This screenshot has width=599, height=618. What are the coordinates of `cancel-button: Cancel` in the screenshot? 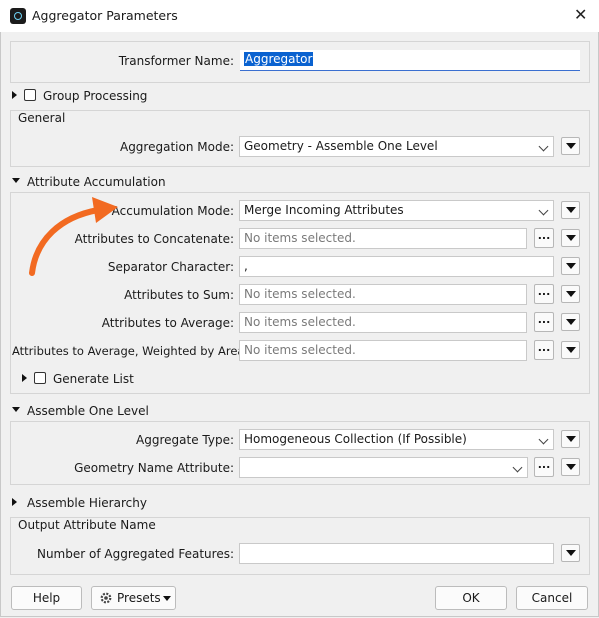 It's located at (552, 598).